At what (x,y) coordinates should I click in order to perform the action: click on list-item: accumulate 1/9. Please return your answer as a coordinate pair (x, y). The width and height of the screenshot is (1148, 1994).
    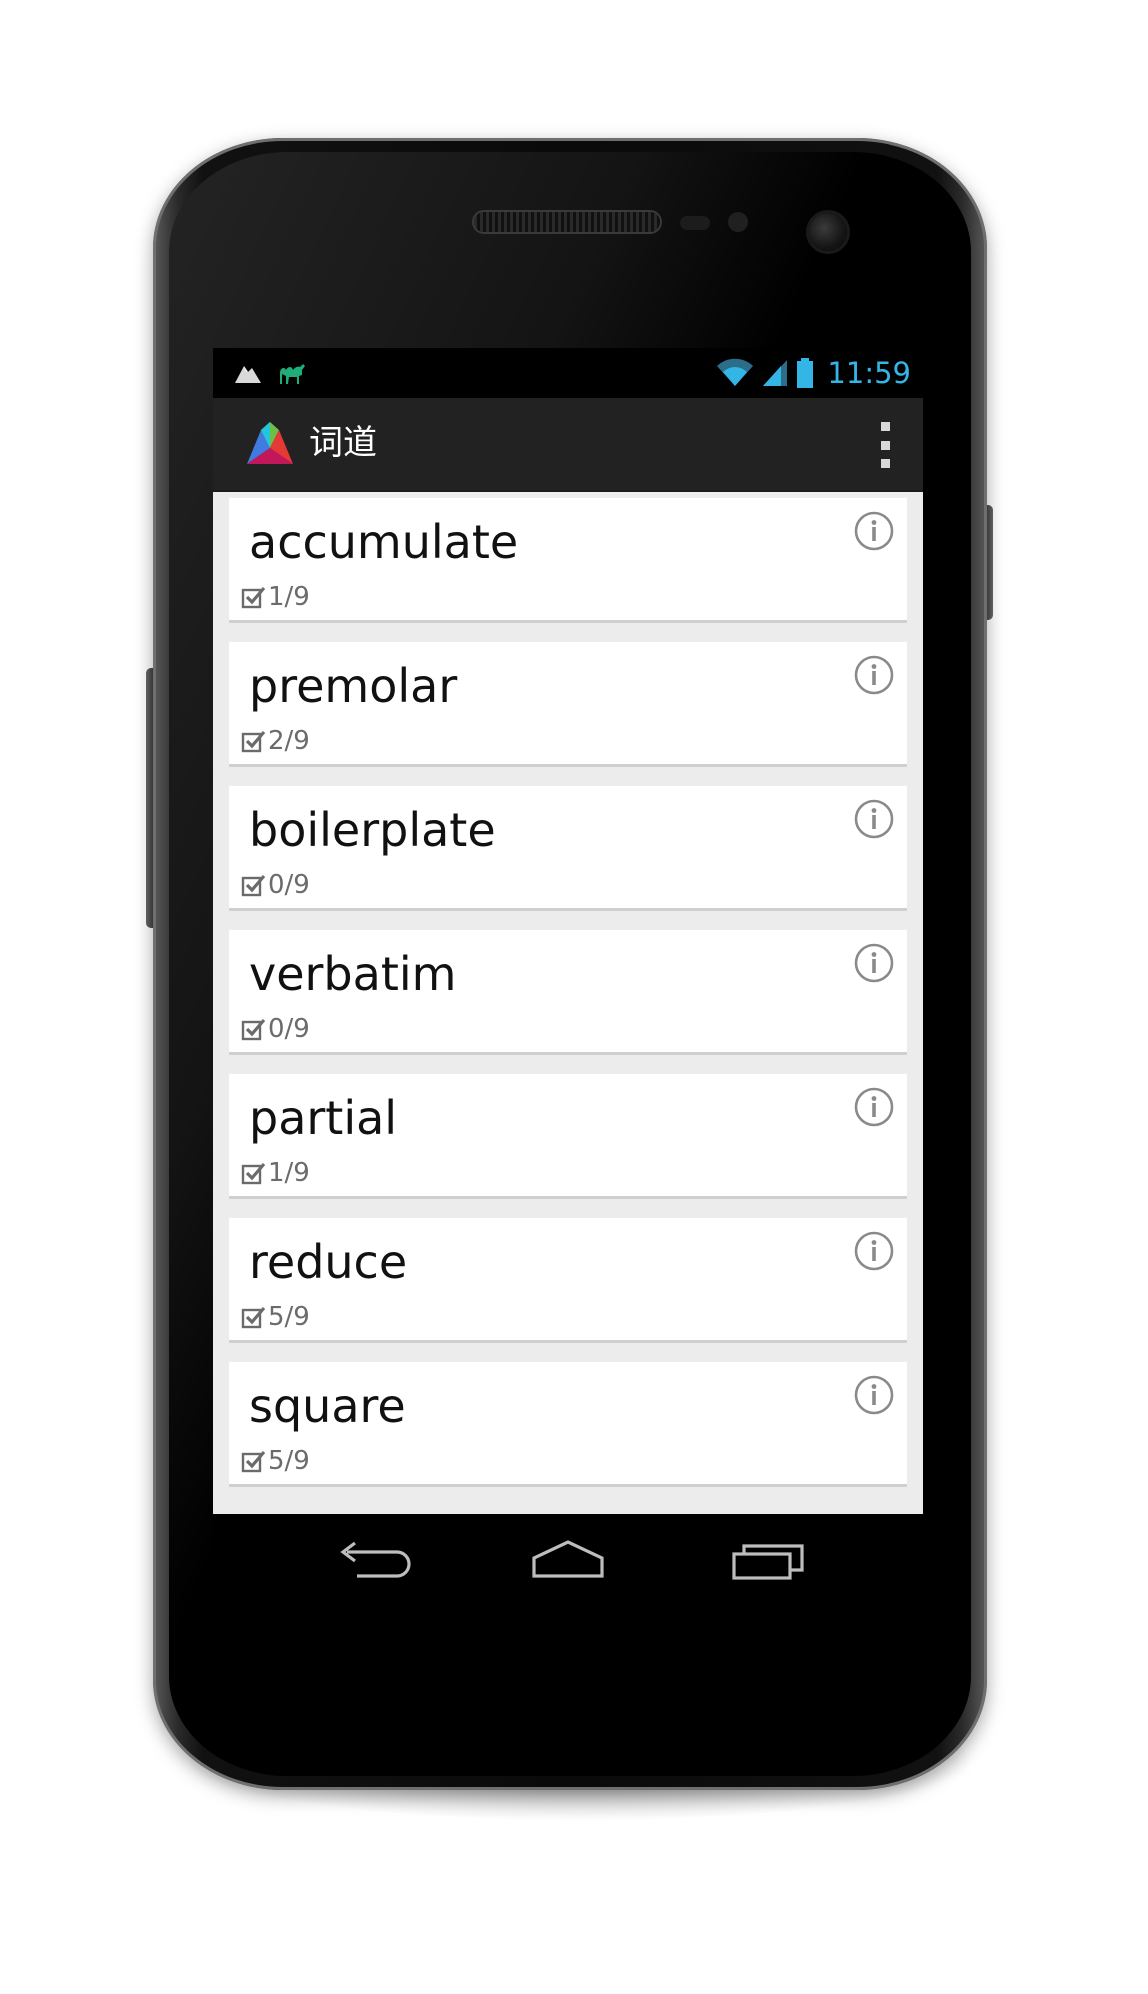
    Looking at the image, I should click on (568, 559).